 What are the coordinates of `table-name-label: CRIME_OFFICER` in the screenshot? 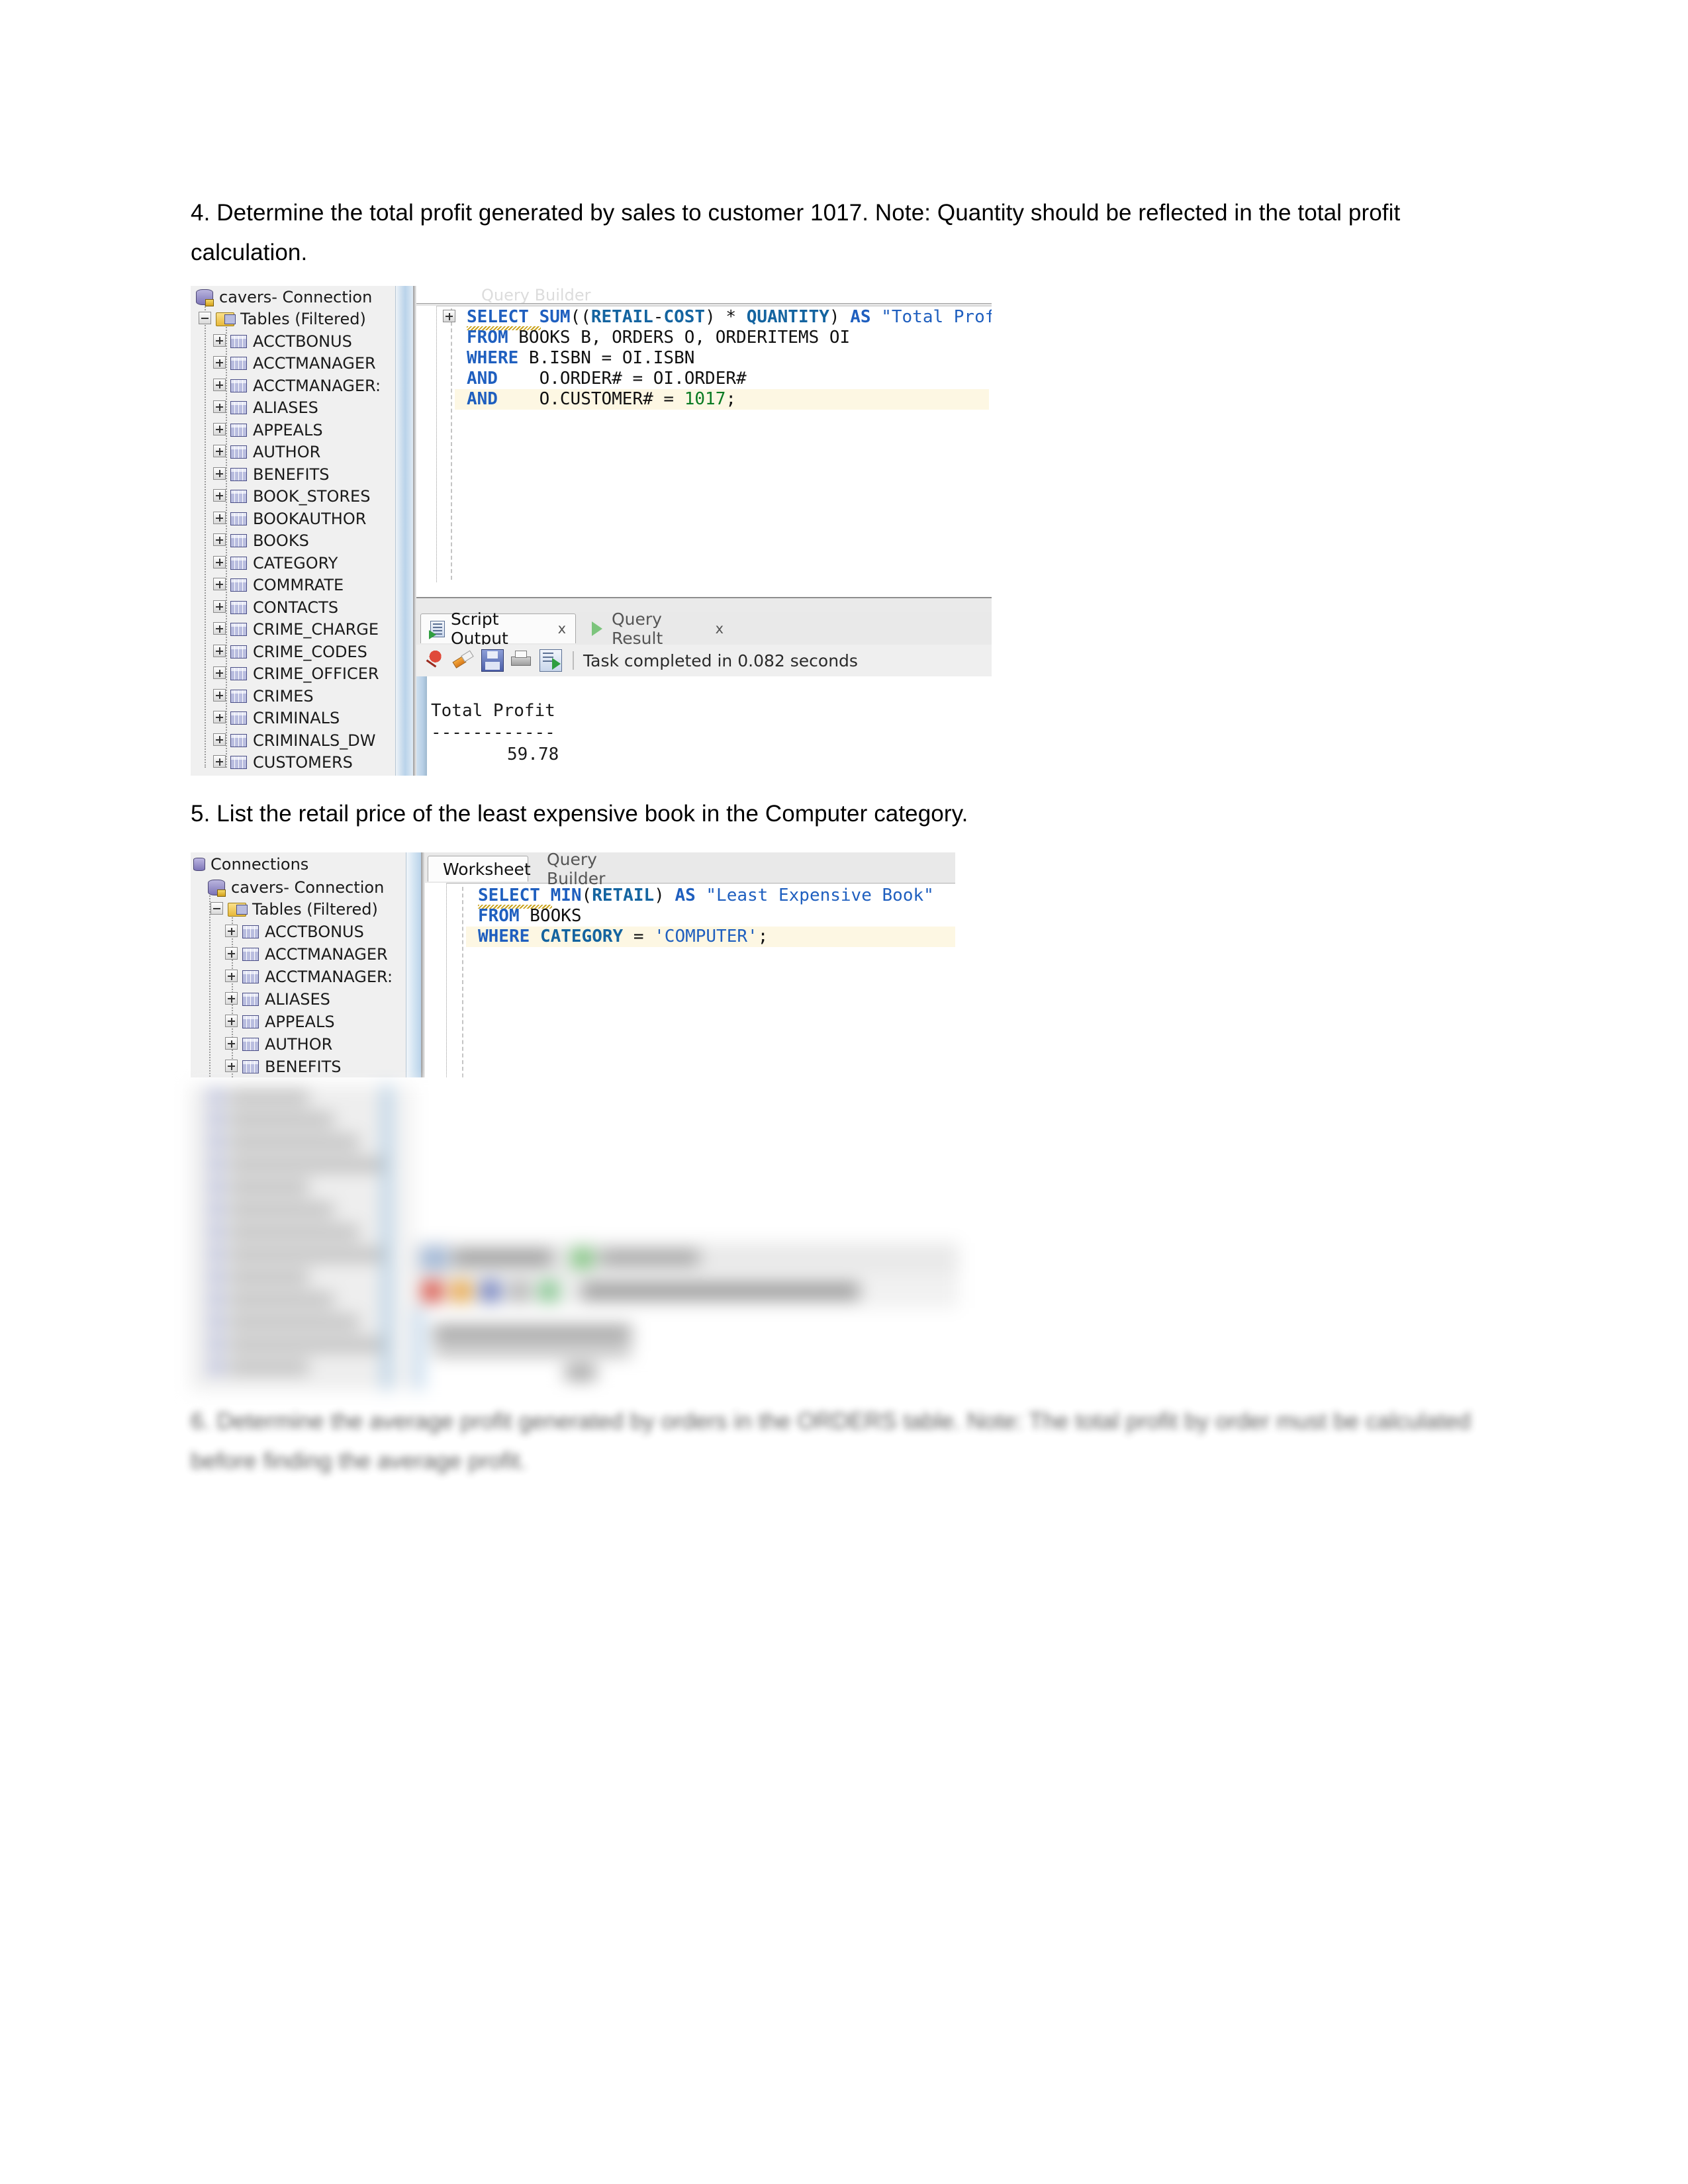 It's located at (316, 674).